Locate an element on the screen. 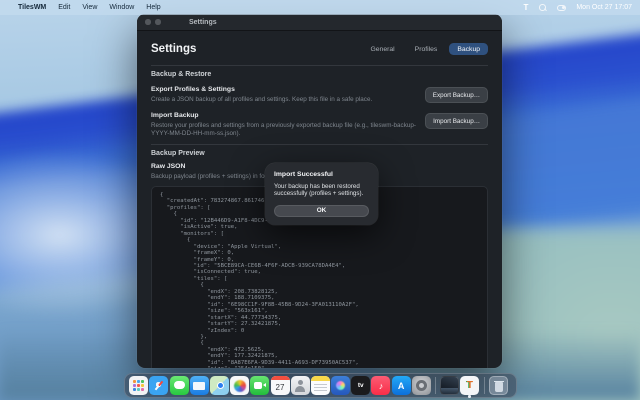 The width and height of the screenshot is (640, 400). appstore-glyph: A is located at coordinates (401, 385).